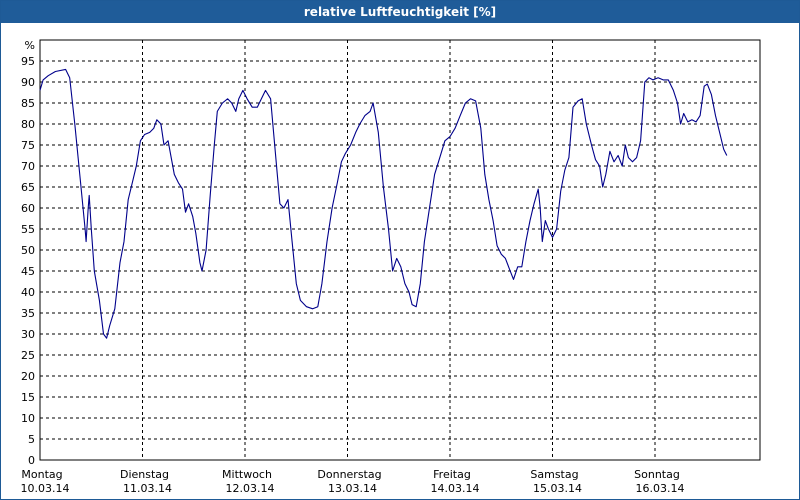  What do you see at coordinates (557, 488) in the screenshot?
I see `x-tick-date: 15.03.14` at bounding box center [557, 488].